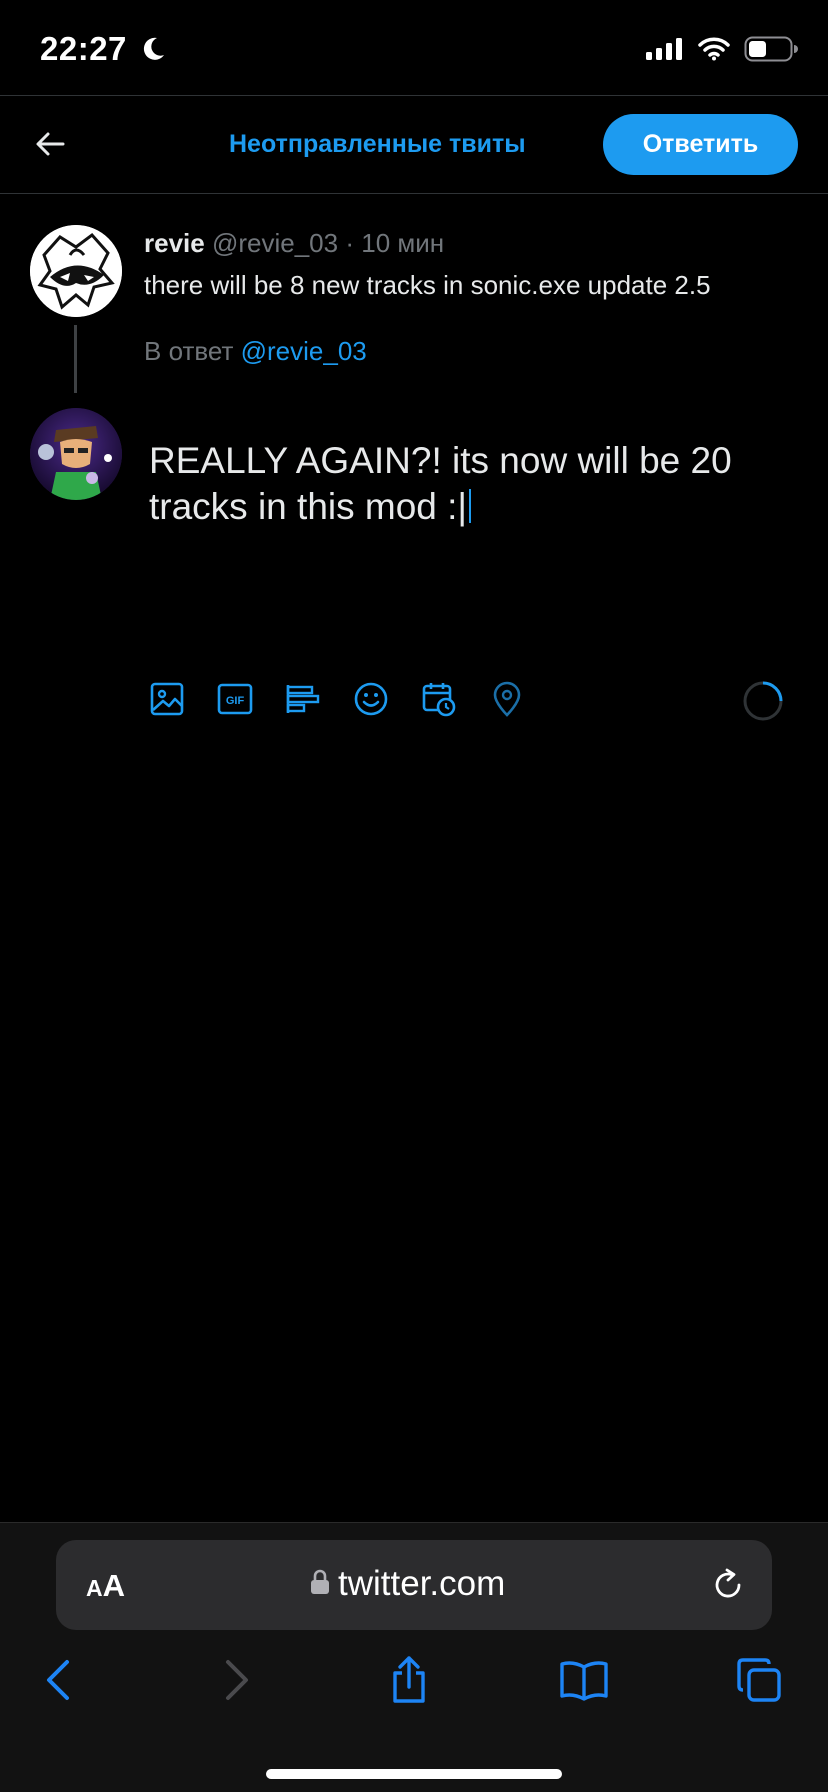  I want to click on text-size-button: AA, so click(105, 1586).